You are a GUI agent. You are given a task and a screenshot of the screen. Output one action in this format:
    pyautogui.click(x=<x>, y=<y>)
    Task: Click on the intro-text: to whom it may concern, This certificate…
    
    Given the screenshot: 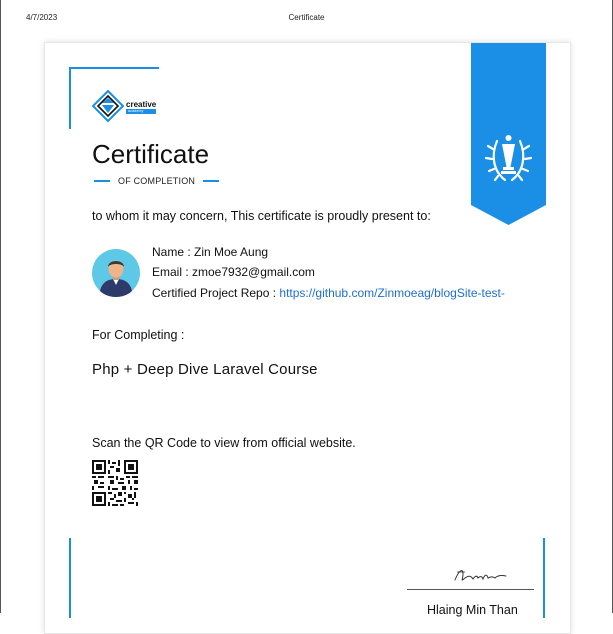 What is the action you would take?
    pyautogui.click(x=261, y=216)
    